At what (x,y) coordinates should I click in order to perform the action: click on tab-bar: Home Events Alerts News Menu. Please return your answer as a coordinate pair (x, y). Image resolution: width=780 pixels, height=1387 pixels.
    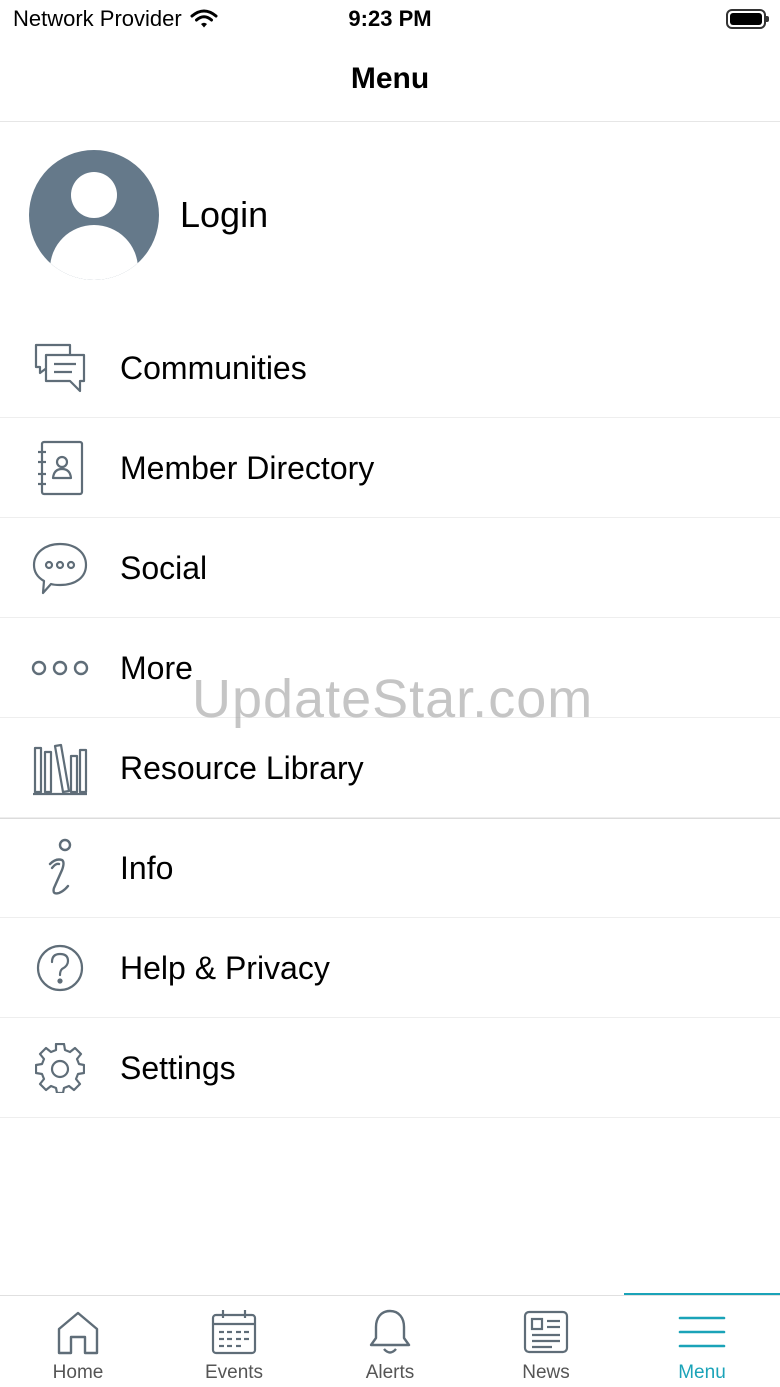
    Looking at the image, I should click on (390, 1341).